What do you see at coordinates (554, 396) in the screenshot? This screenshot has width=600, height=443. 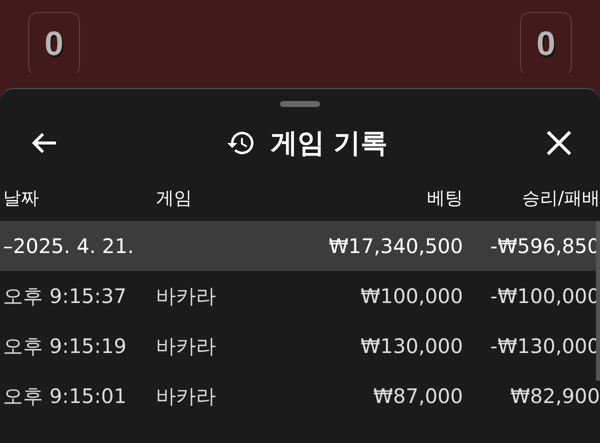 I see `table-cell-text: ₩82,900` at bounding box center [554, 396].